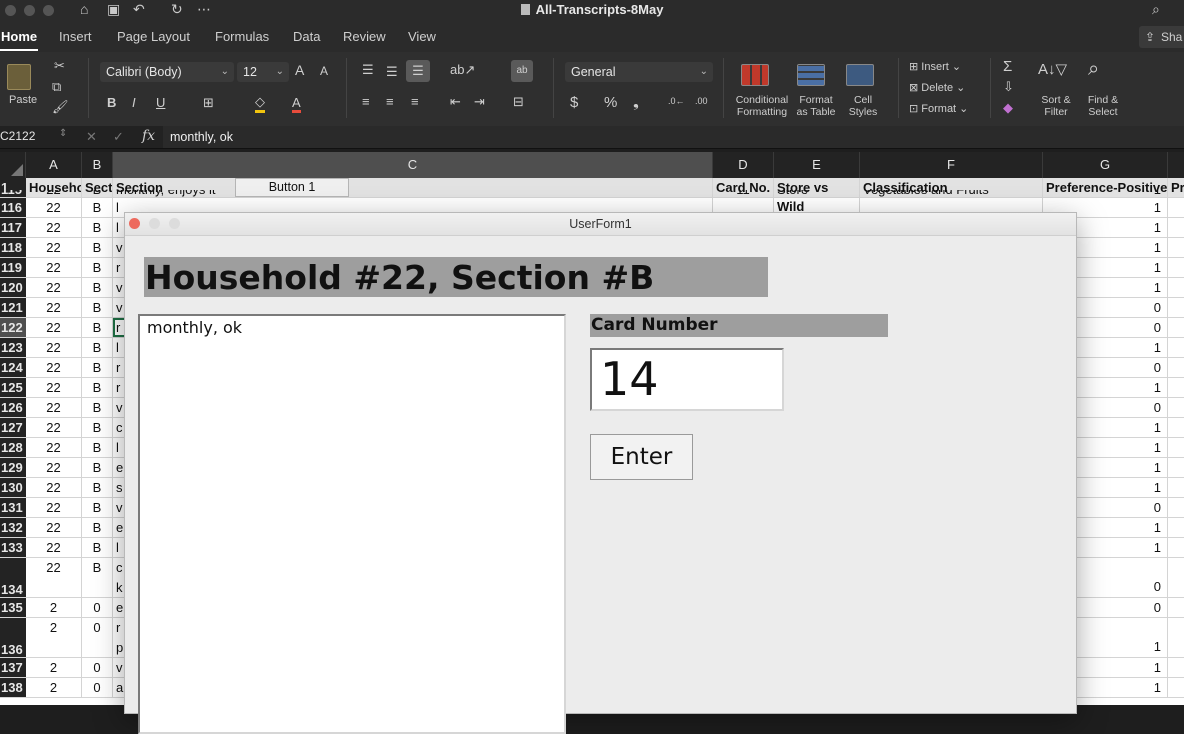  I want to click on tab-home: Home, so click(19, 36).